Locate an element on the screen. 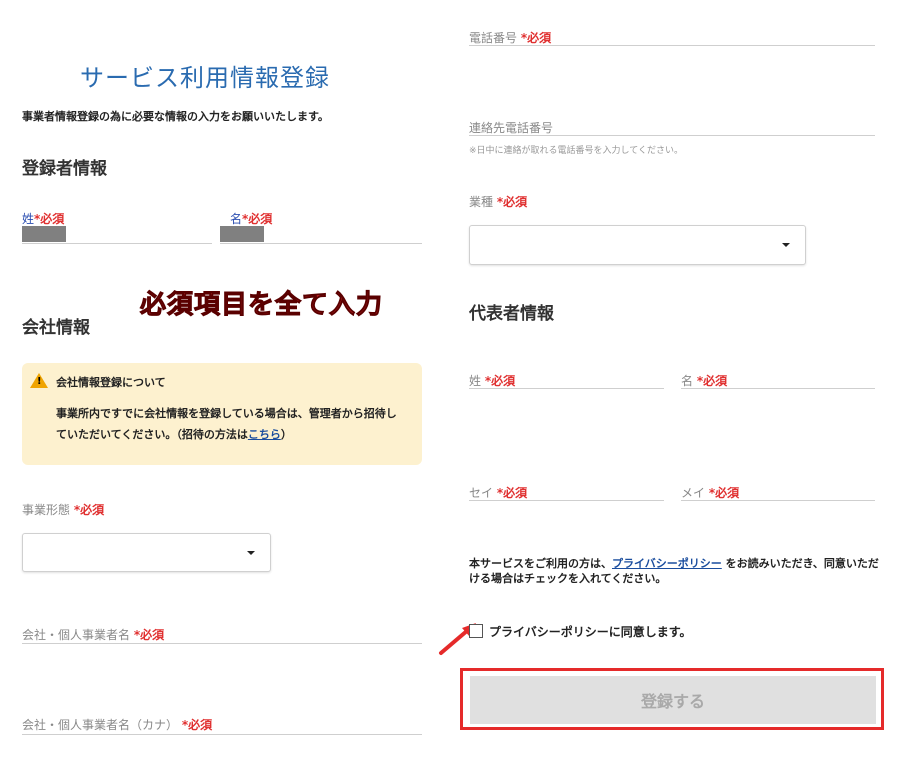  industry-label: 業種 *必須 is located at coordinates (498, 202).